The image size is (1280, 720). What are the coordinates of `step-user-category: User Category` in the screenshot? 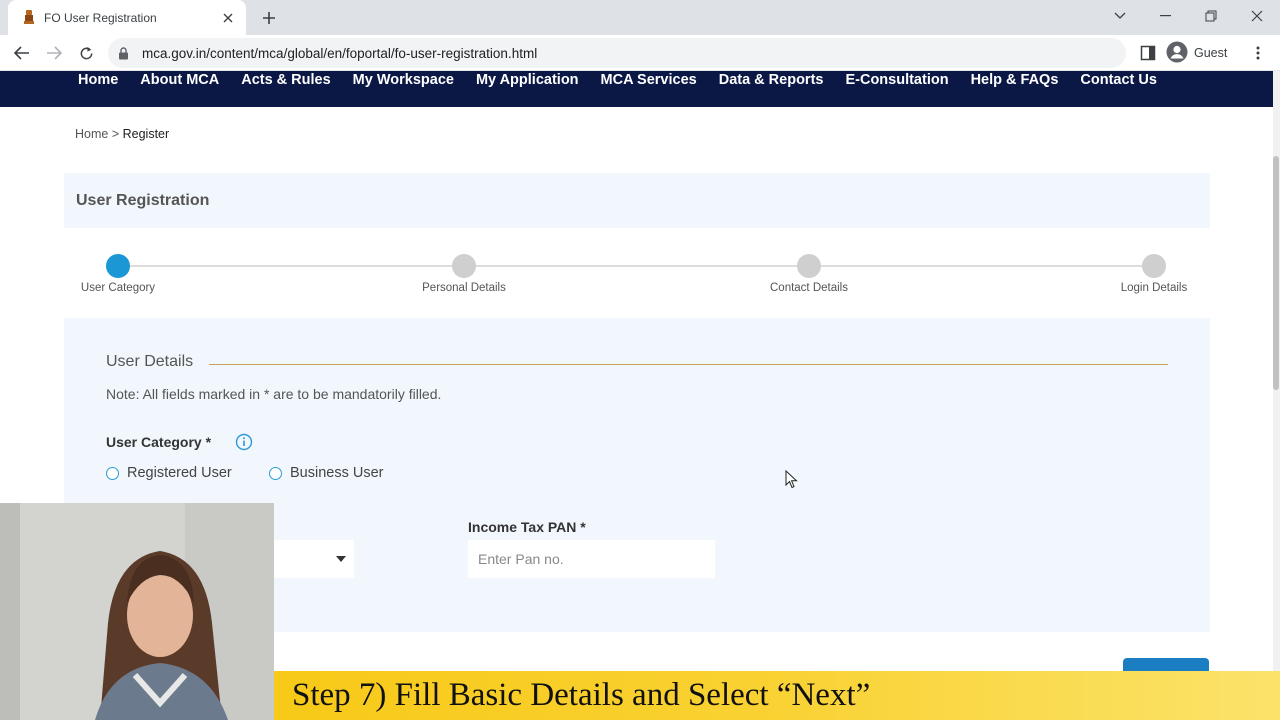 It's located at (118, 274).